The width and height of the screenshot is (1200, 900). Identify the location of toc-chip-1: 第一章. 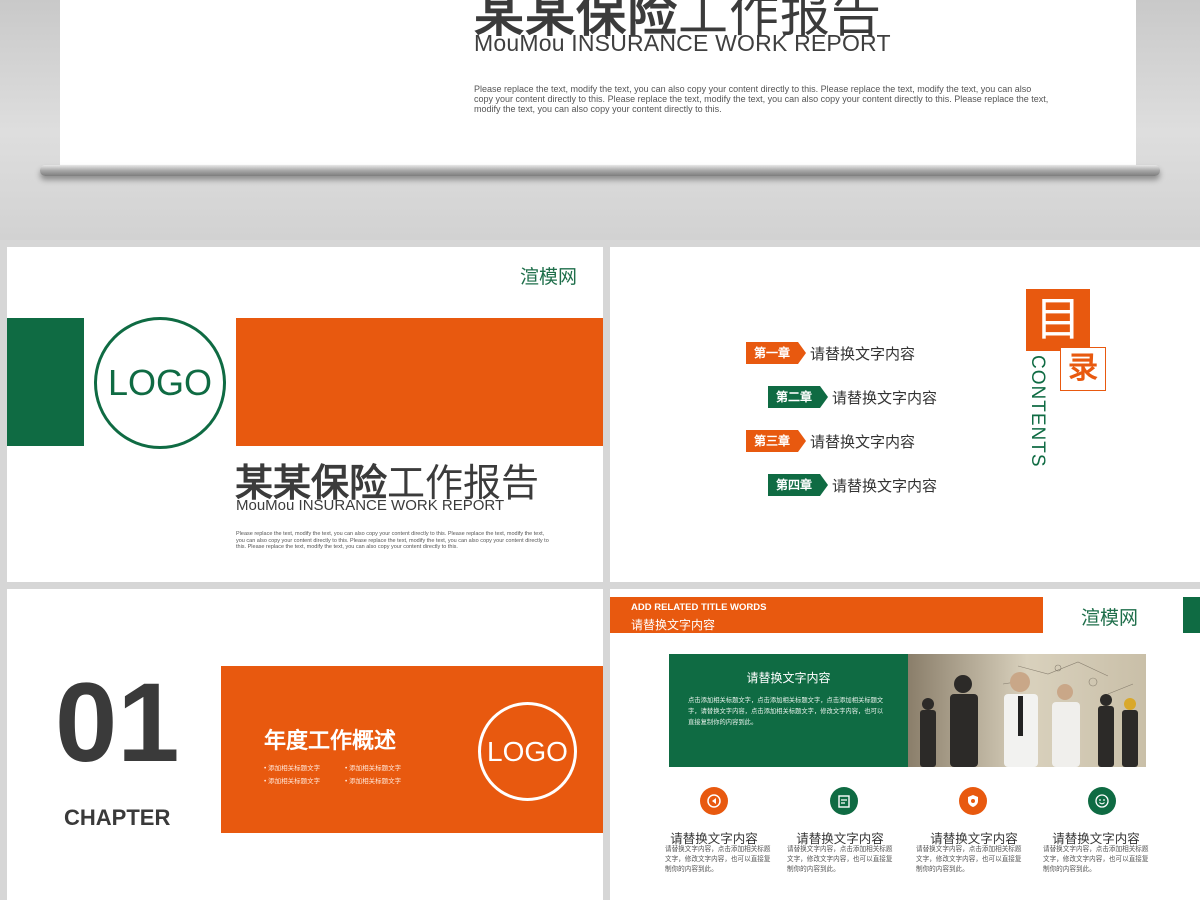
(776, 353).